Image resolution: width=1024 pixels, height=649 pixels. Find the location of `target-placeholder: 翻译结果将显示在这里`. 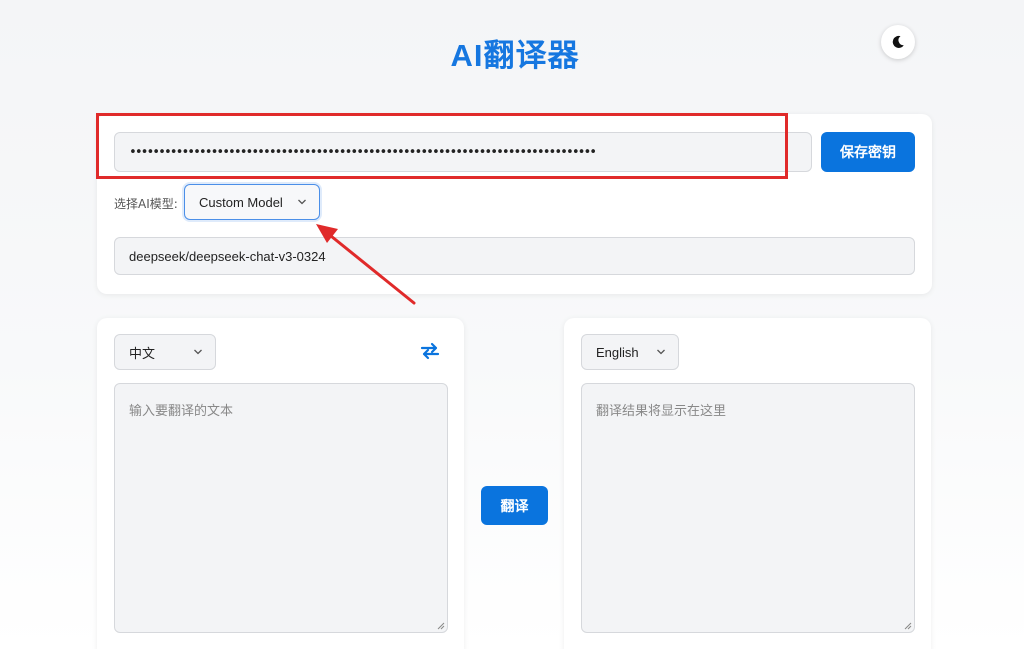

target-placeholder: 翻译结果将显示在这里 is located at coordinates (661, 411).